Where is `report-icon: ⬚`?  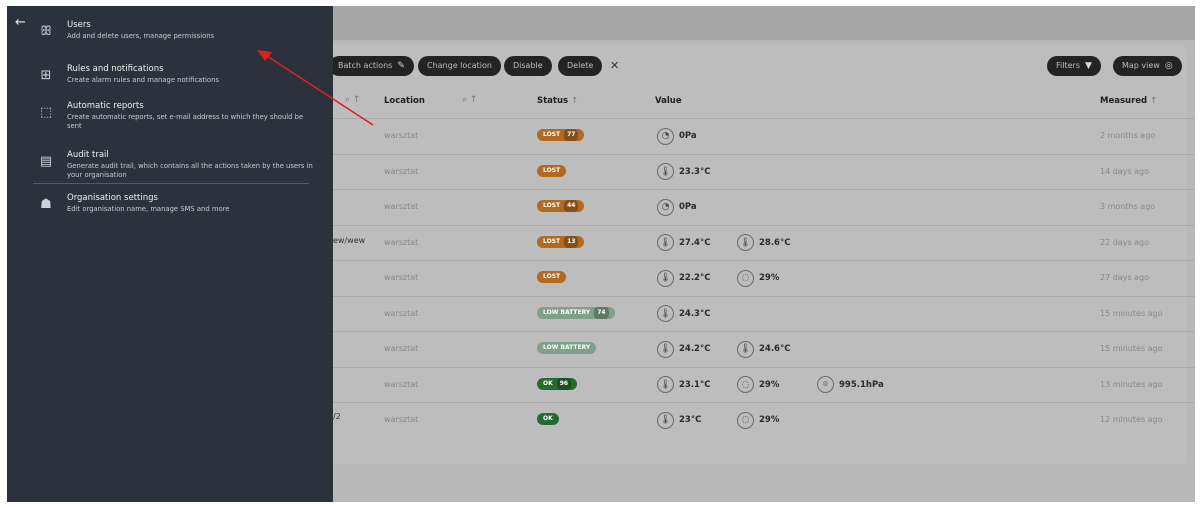
report-icon: ⬚ is located at coordinates (46, 112).